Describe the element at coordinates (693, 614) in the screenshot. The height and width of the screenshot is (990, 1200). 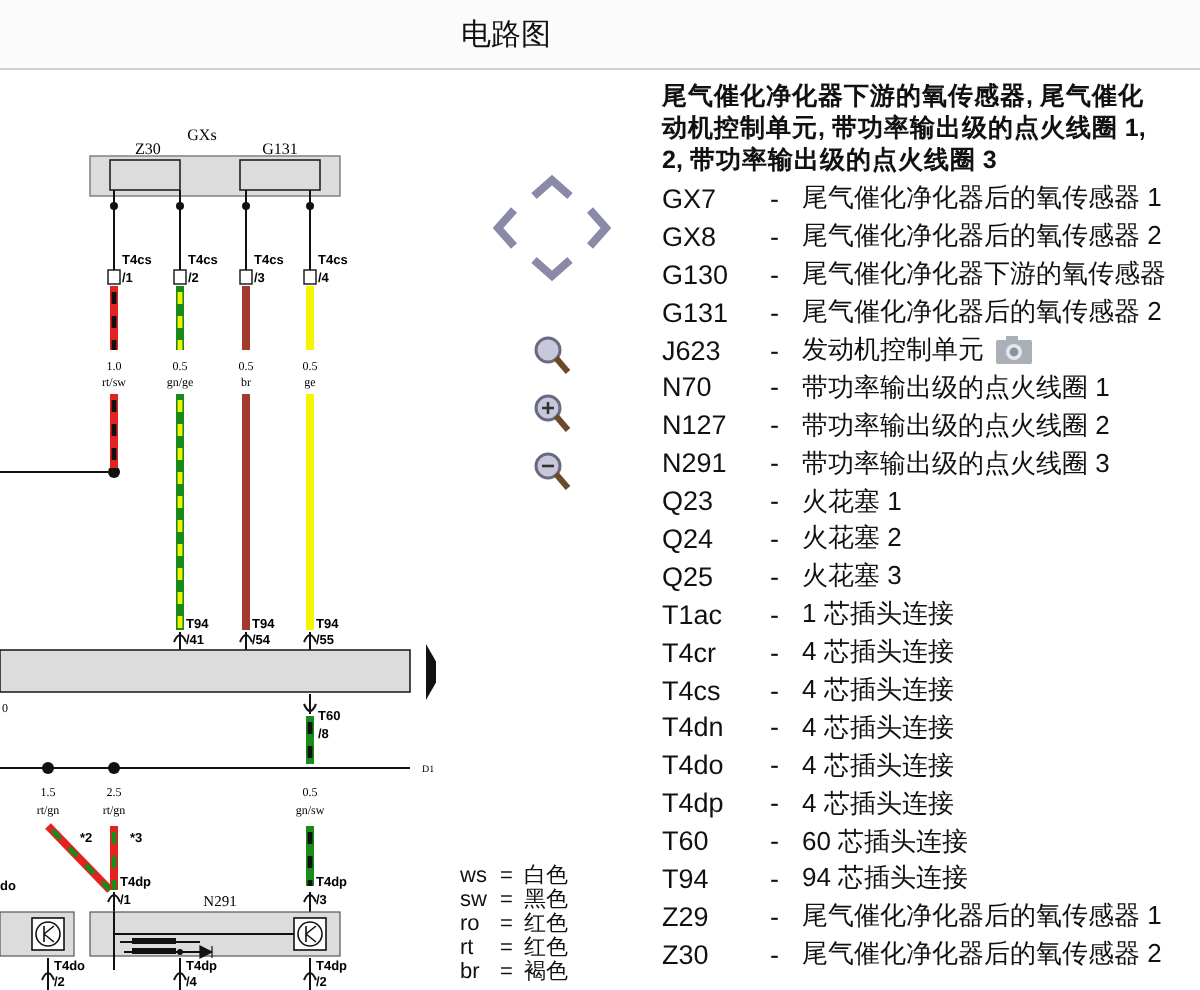
I see `component-code: T1ac` at that location.